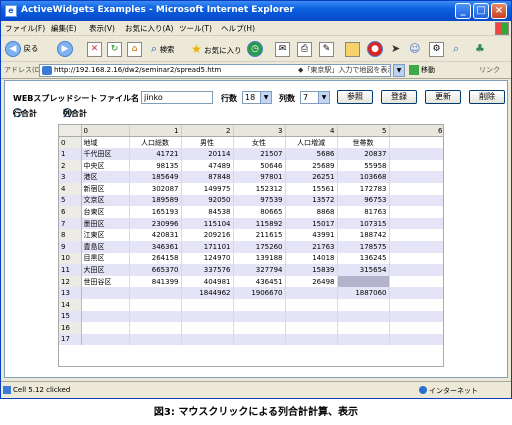  I want to click on minimize-button: _, so click(463, 11).